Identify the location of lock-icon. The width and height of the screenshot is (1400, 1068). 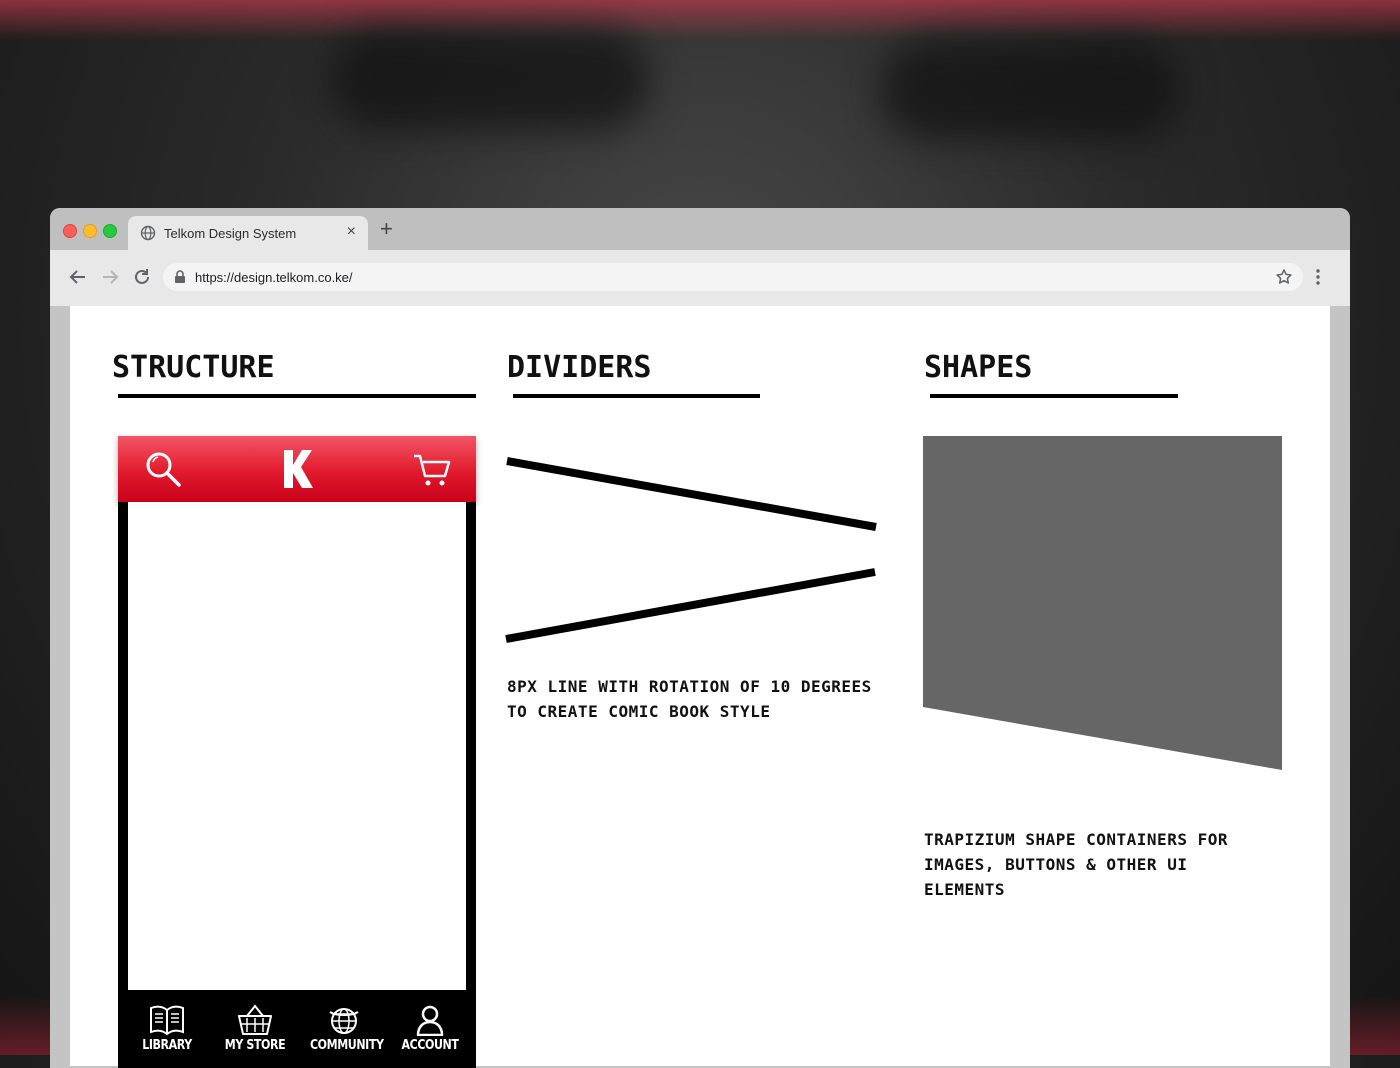
(180, 276).